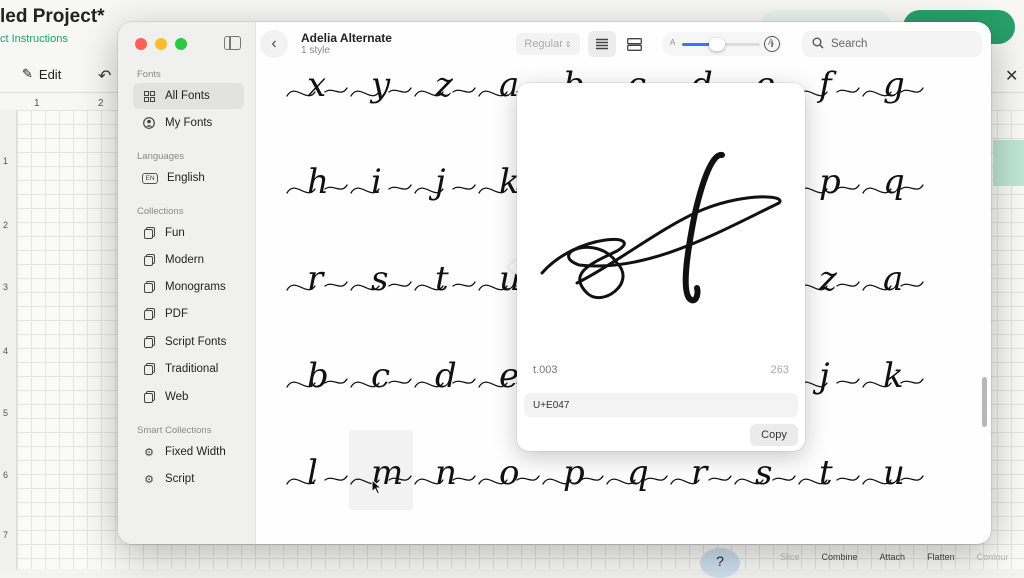  What do you see at coordinates (1008, 163) in the screenshot?
I see `side-panel-tab` at bounding box center [1008, 163].